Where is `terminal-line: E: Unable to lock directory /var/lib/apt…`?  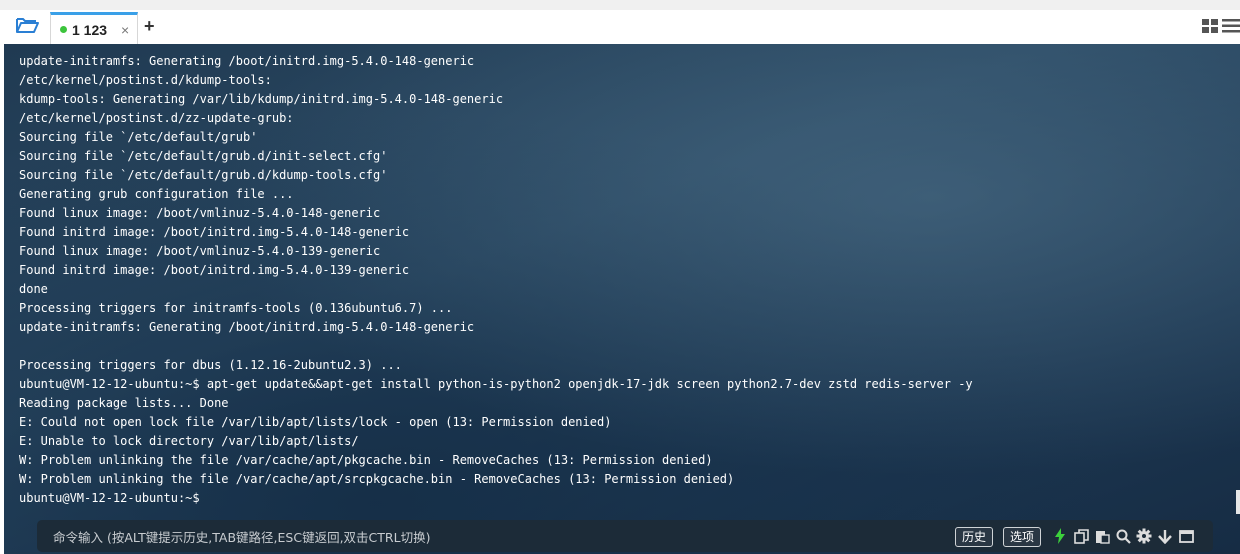 terminal-line: E: Unable to lock directory /var/lib/apt… is located at coordinates (189, 441).